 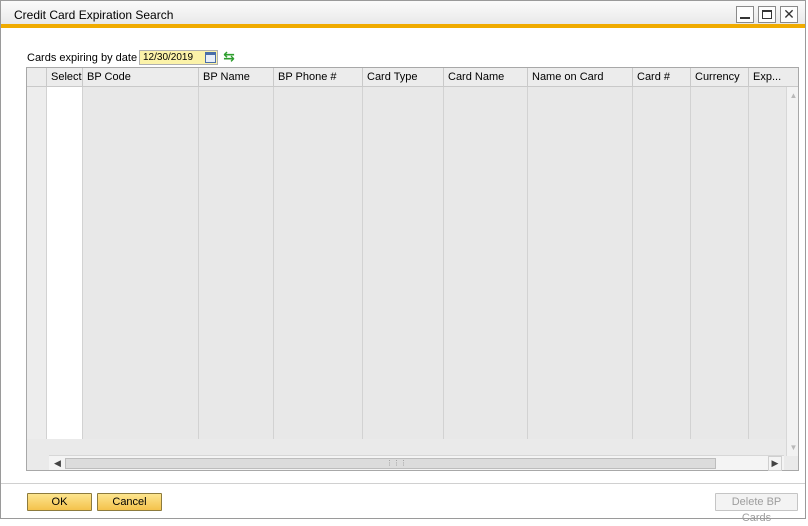 What do you see at coordinates (403, 483) in the screenshot?
I see `footer-divider` at bounding box center [403, 483].